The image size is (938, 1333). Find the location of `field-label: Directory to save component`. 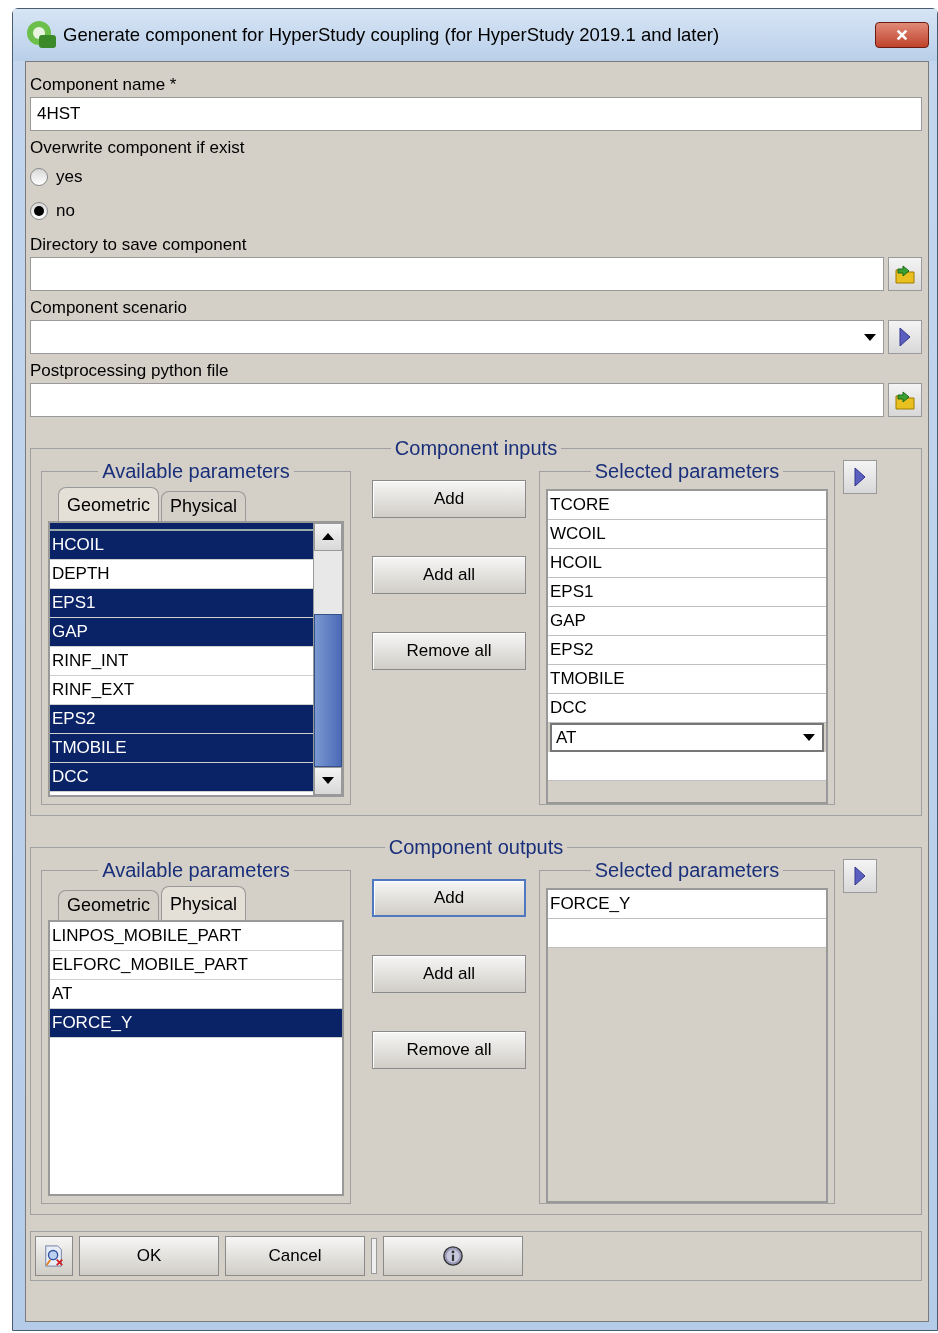

field-label: Directory to save component is located at coordinates (139, 245).